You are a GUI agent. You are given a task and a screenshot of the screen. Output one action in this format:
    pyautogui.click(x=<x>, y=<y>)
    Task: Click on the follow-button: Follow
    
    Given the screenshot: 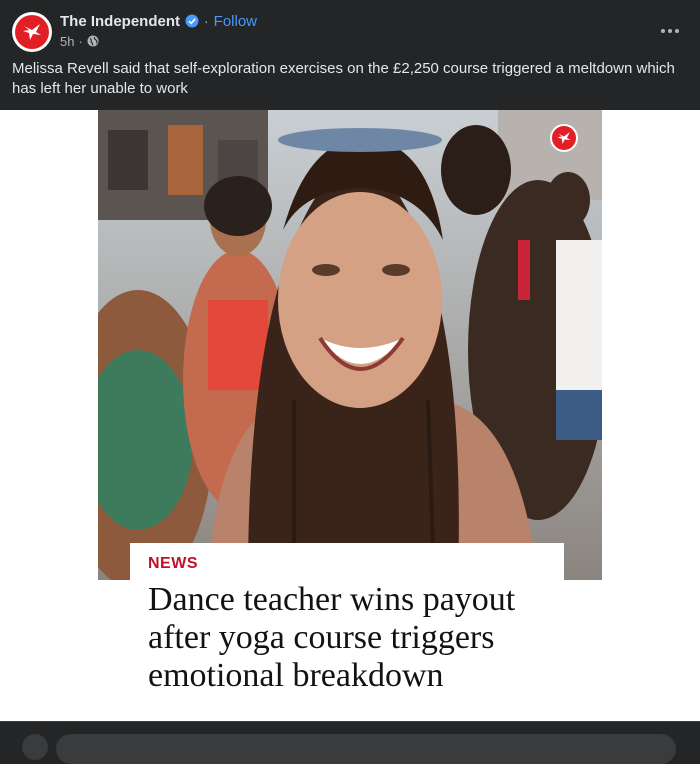 What is the action you would take?
    pyautogui.click(x=235, y=21)
    